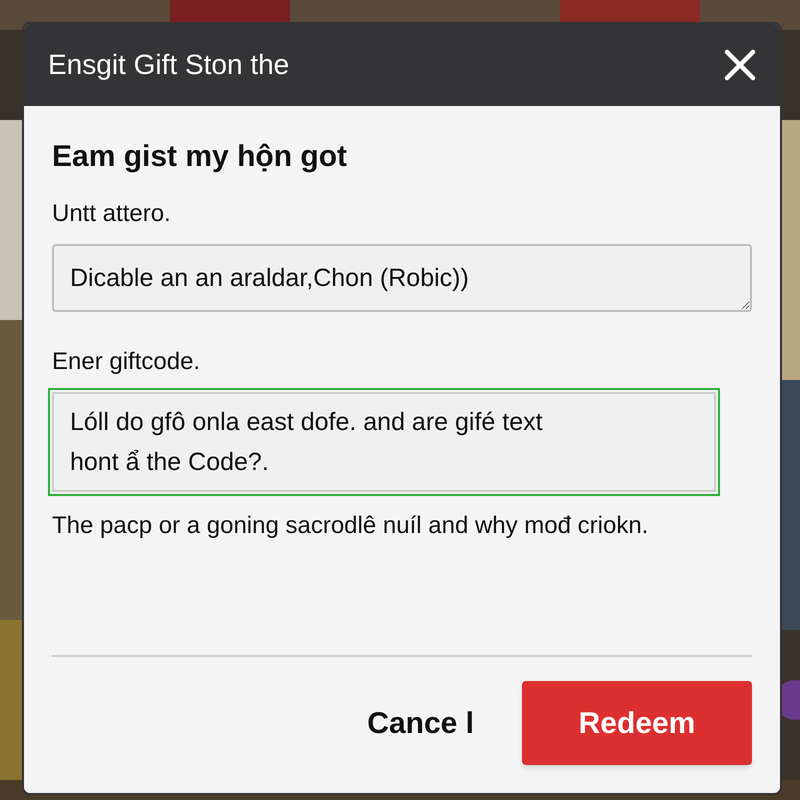 The image size is (800, 800). Describe the element at coordinates (169, 65) in the screenshot. I see `window-title: Ensgit Gift Ston the` at that location.